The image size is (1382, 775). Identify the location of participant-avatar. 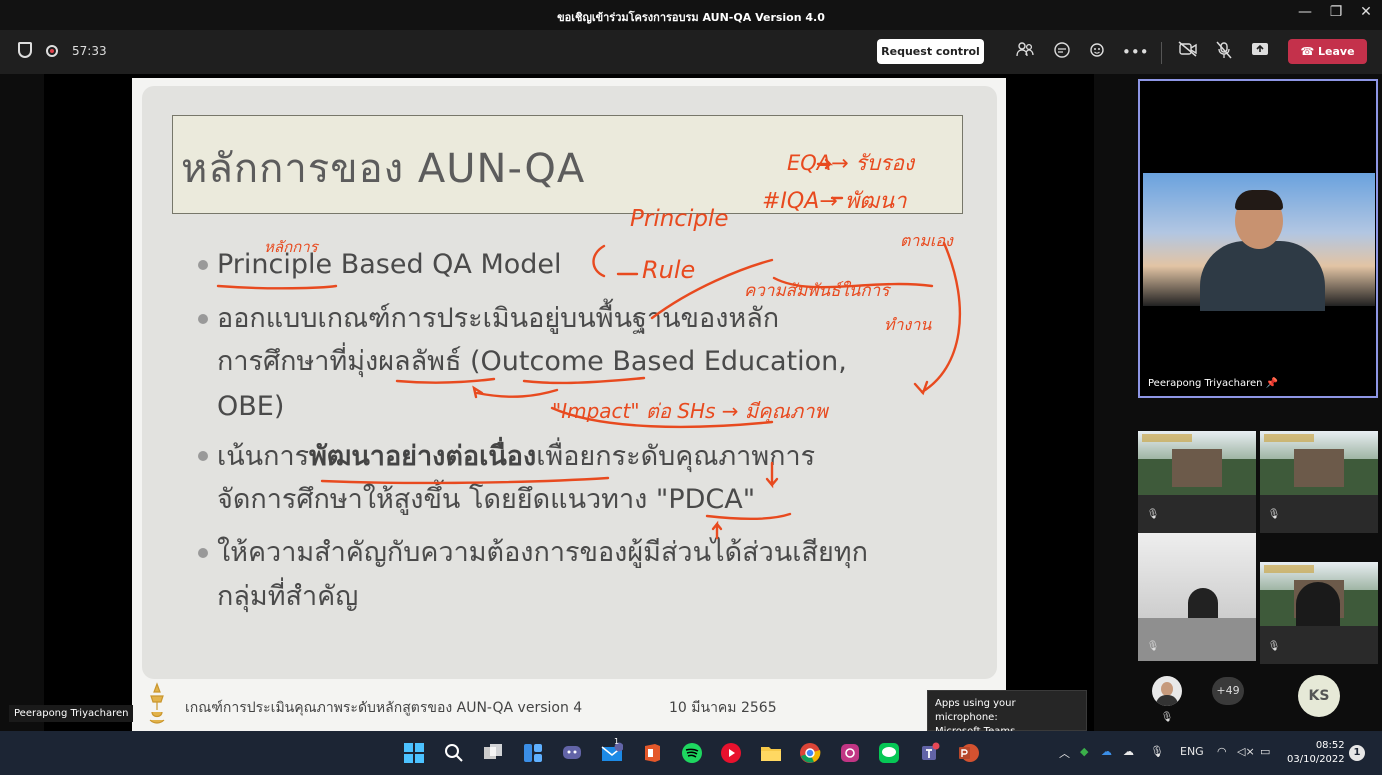
(1167, 691).